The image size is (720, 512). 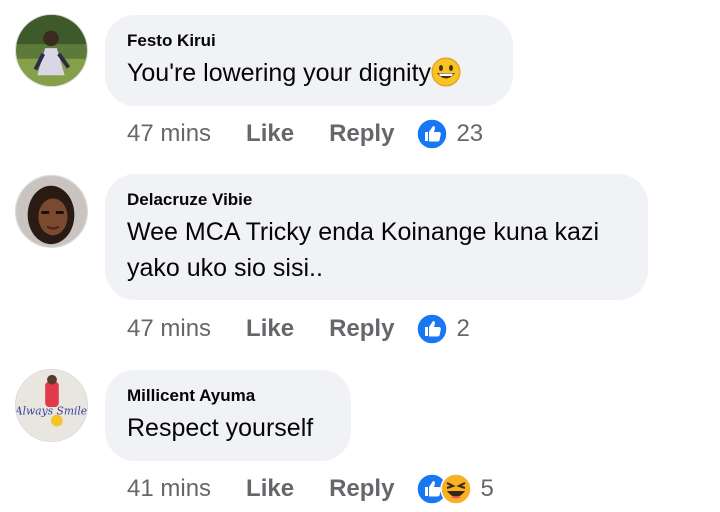 I want to click on comment-actions: 47 mins Like Reply 23, so click(x=305, y=134).